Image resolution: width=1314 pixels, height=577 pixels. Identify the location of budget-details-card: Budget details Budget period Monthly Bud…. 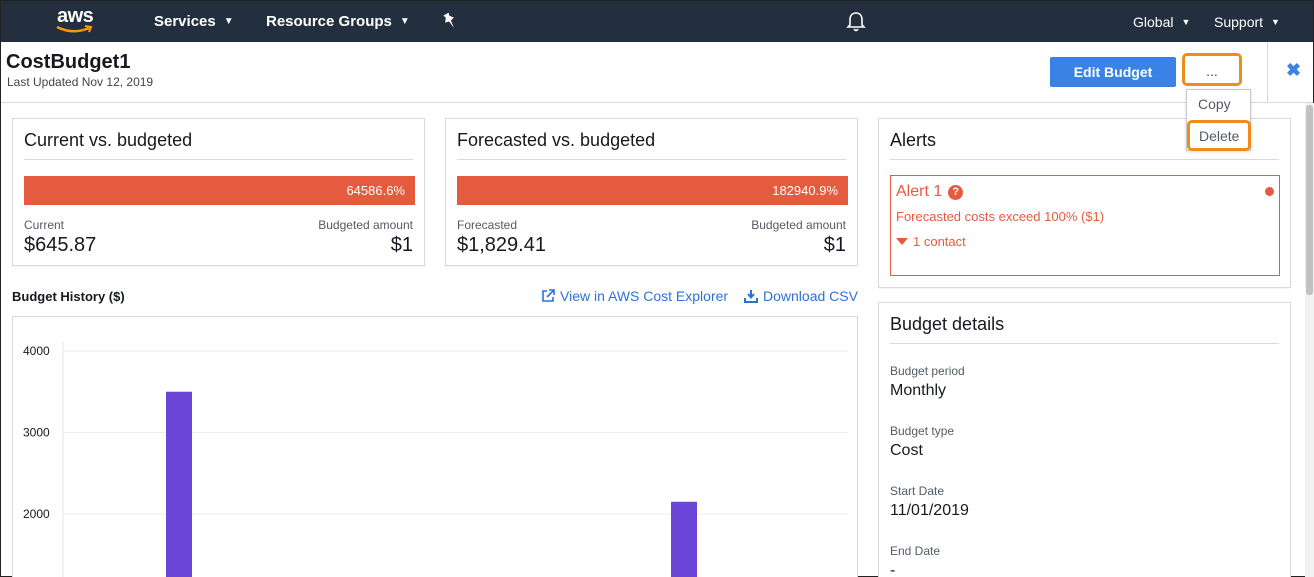
(1084, 439).